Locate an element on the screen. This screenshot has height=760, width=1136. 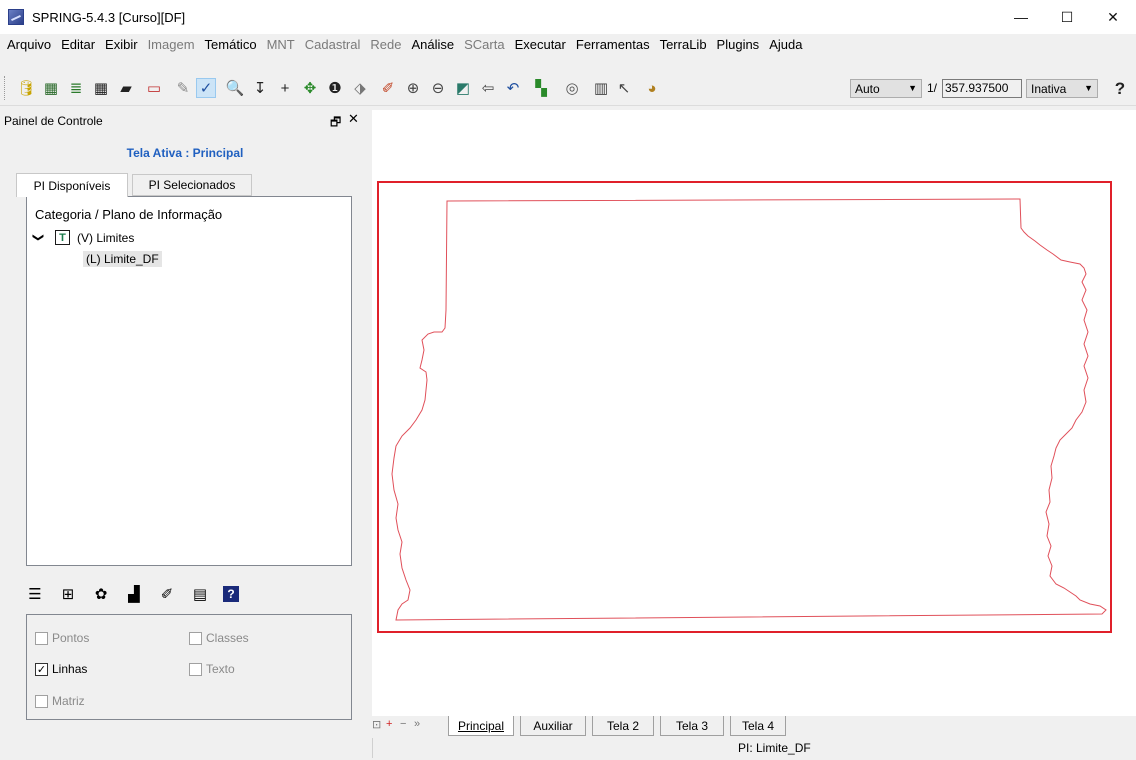
cursor-tool-icon: ✎ is located at coordinates (183, 88).